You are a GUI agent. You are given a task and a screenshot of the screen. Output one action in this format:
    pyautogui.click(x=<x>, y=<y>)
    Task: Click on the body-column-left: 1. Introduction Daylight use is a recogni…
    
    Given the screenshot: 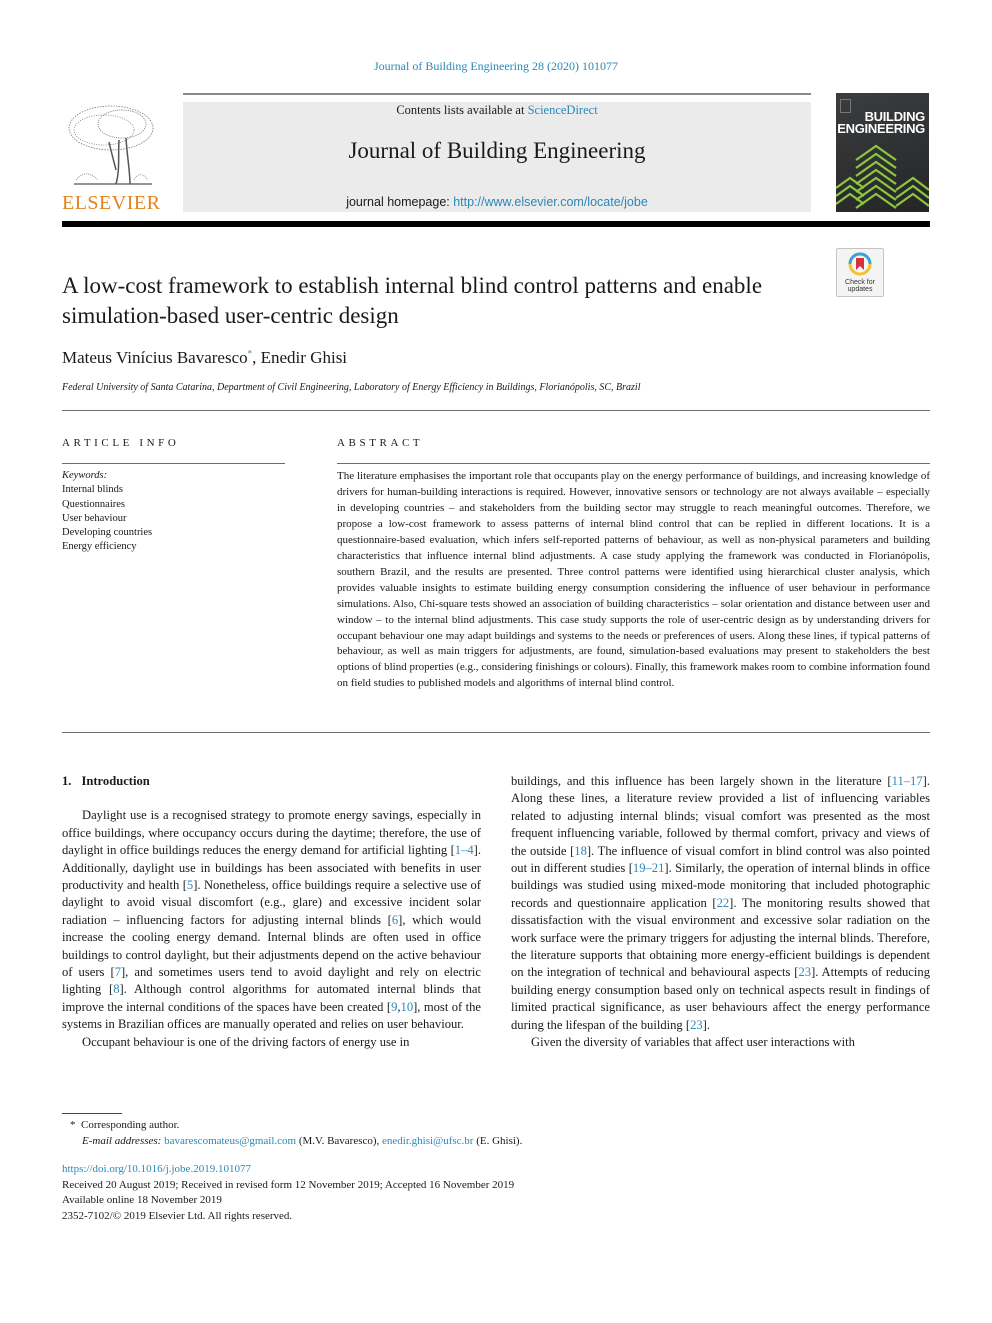 What is the action you would take?
    pyautogui.click(x=271, y=912)
    